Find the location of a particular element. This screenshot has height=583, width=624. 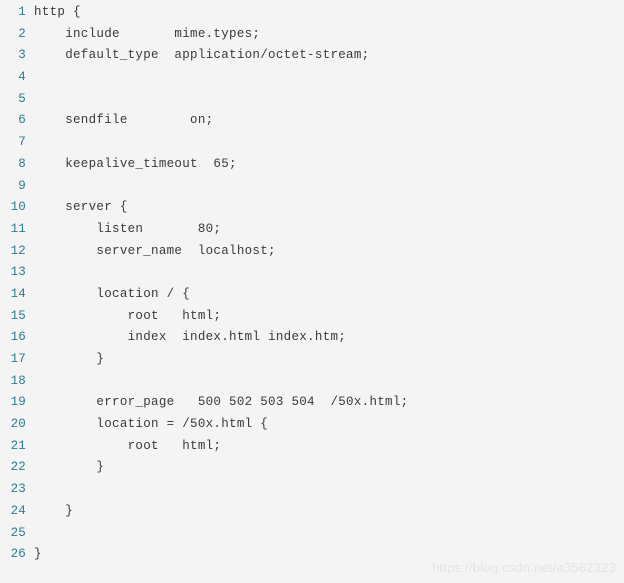

code-line: 9 is located at coordinates (312, 187).